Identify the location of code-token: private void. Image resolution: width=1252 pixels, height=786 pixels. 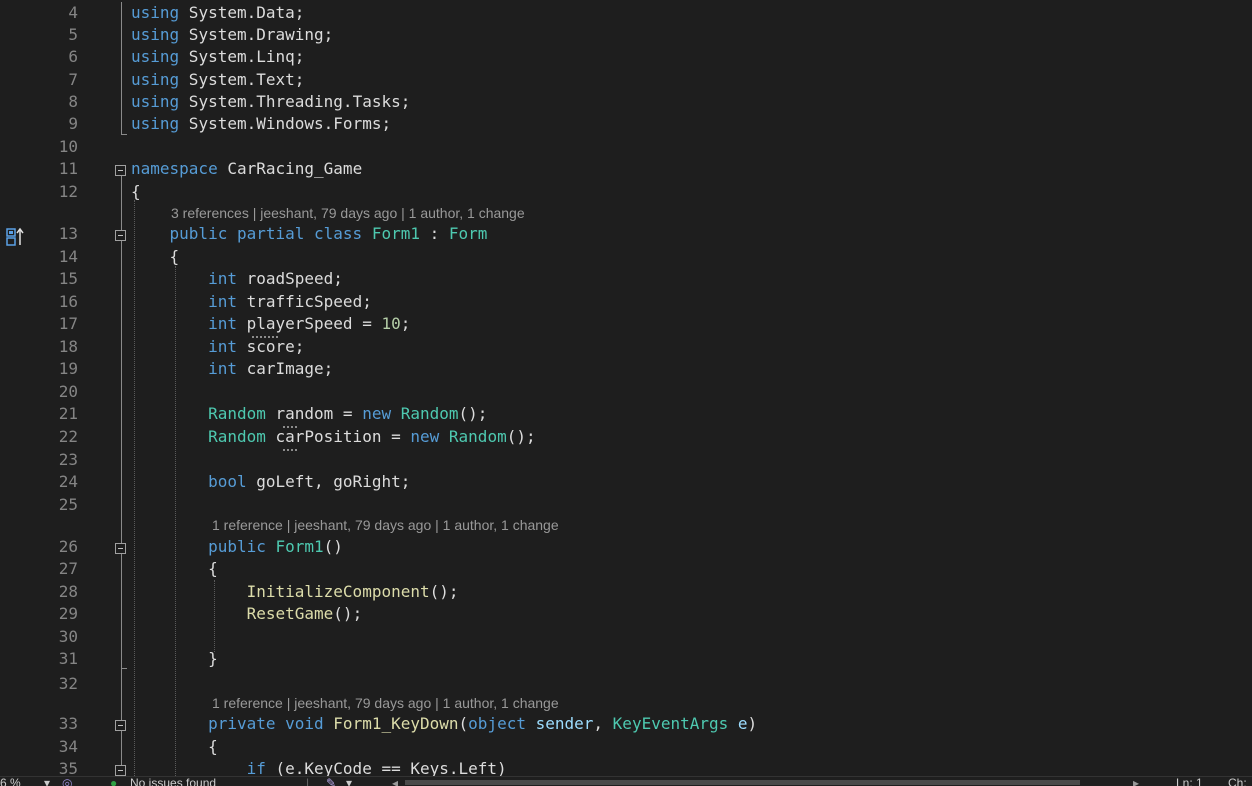
(266, 723).